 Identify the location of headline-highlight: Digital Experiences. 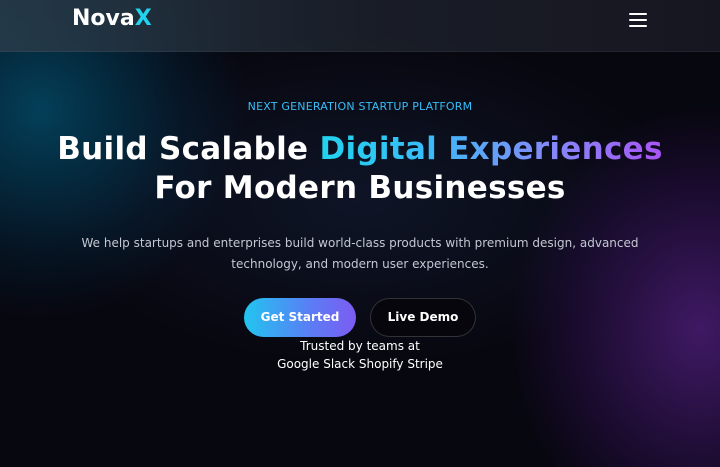
(491, 149).